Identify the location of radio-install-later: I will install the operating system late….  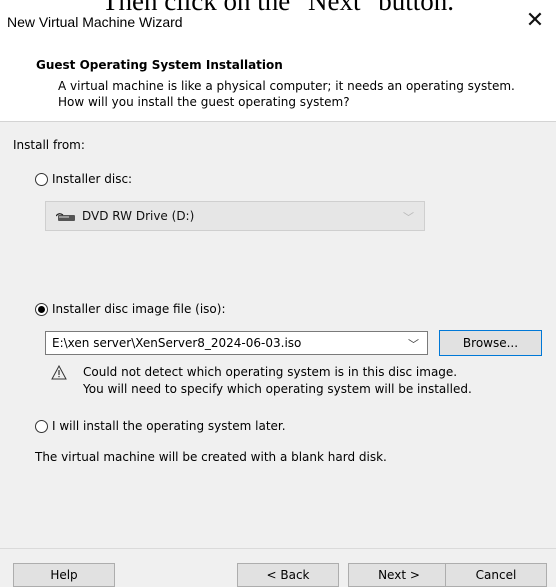
(160, 426).